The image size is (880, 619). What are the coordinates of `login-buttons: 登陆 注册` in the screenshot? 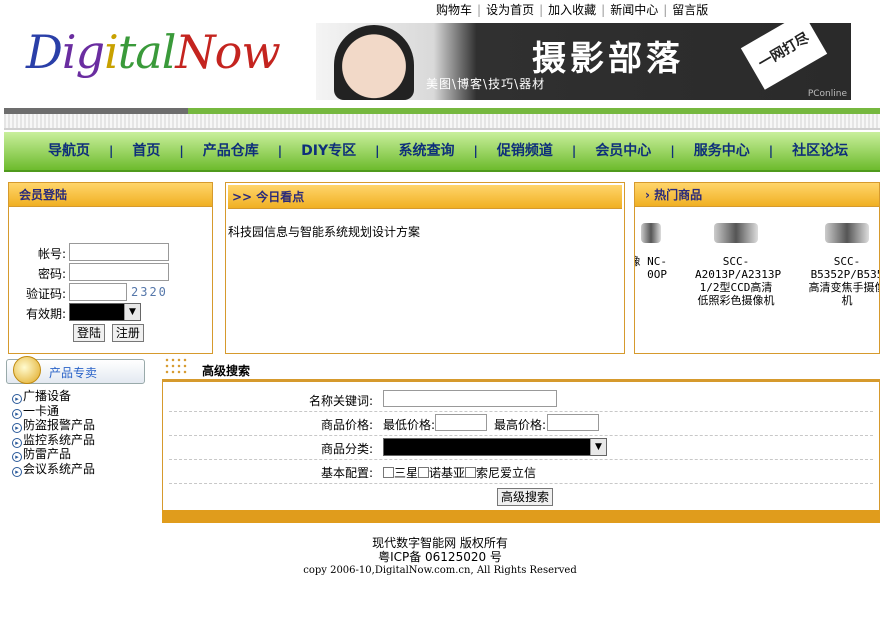 It's located at (108, 333).